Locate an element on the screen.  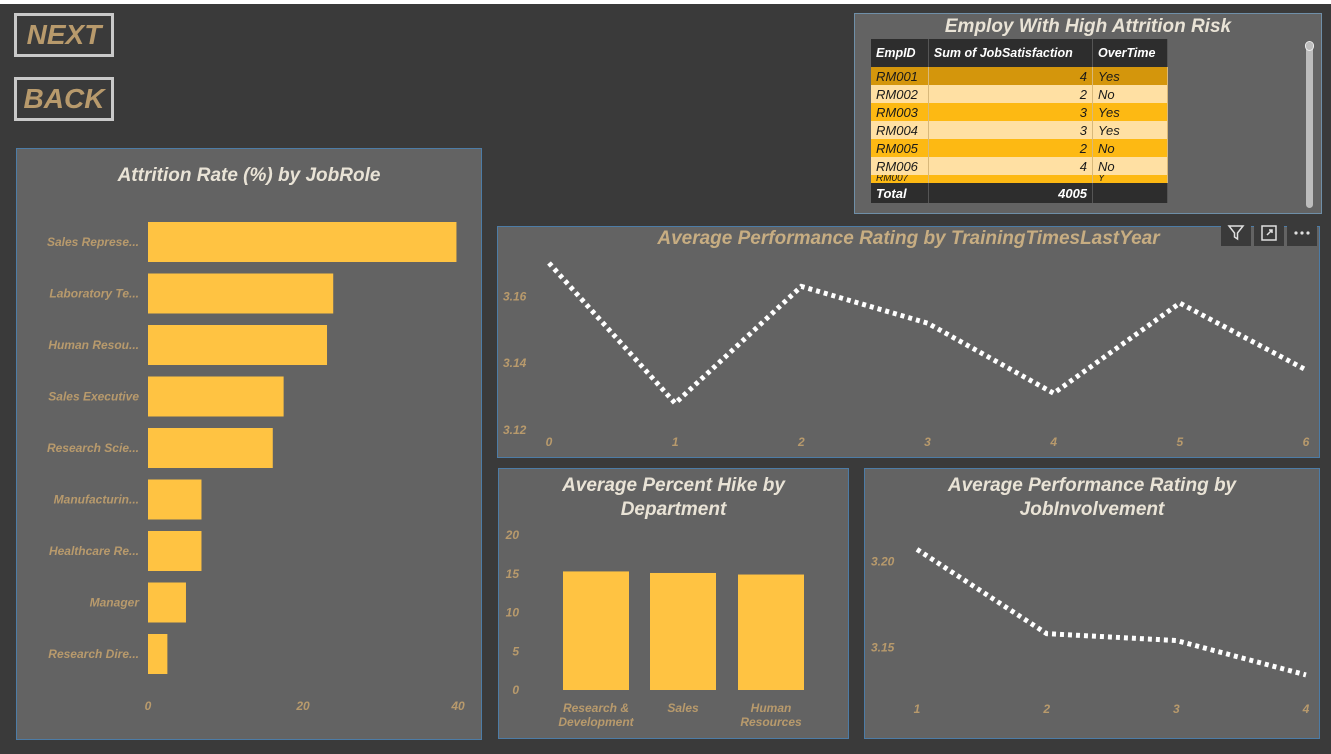
category-label: Sales is located at coordinates (683, 708).